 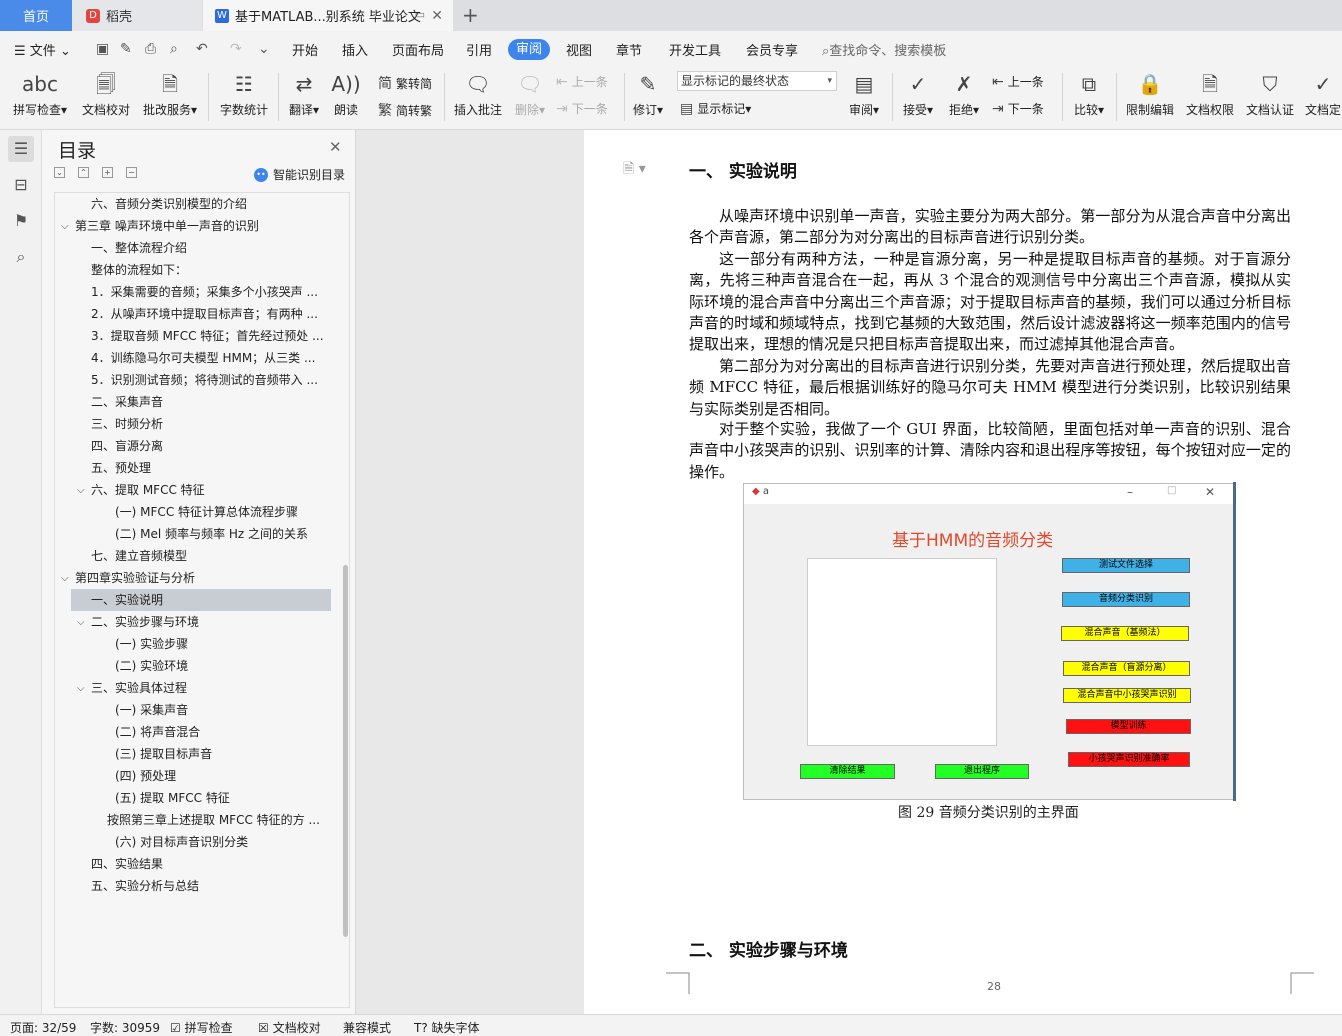 I want to click on prev-comment-button: ⇤ 上一条, so click(x=582, y=81).